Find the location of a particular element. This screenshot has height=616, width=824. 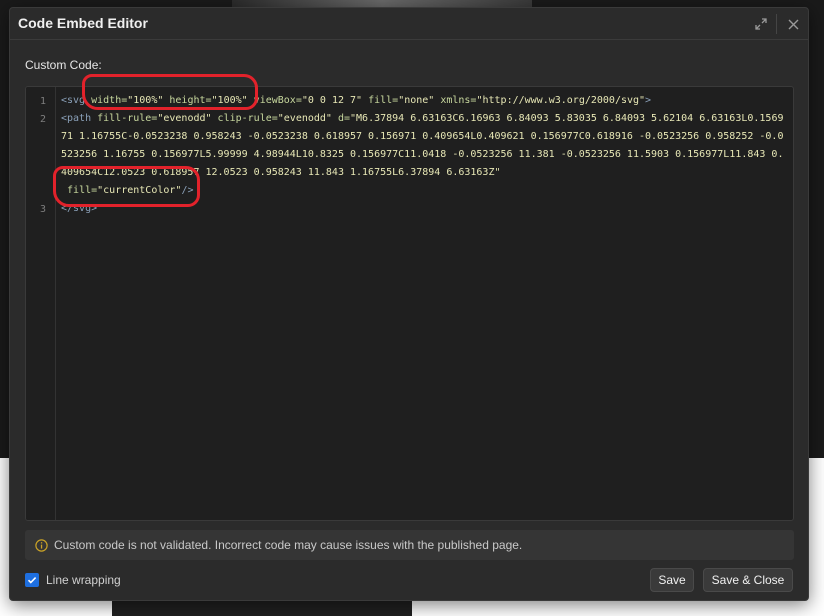

code-token: "none" is located at coordinates (416, 100).